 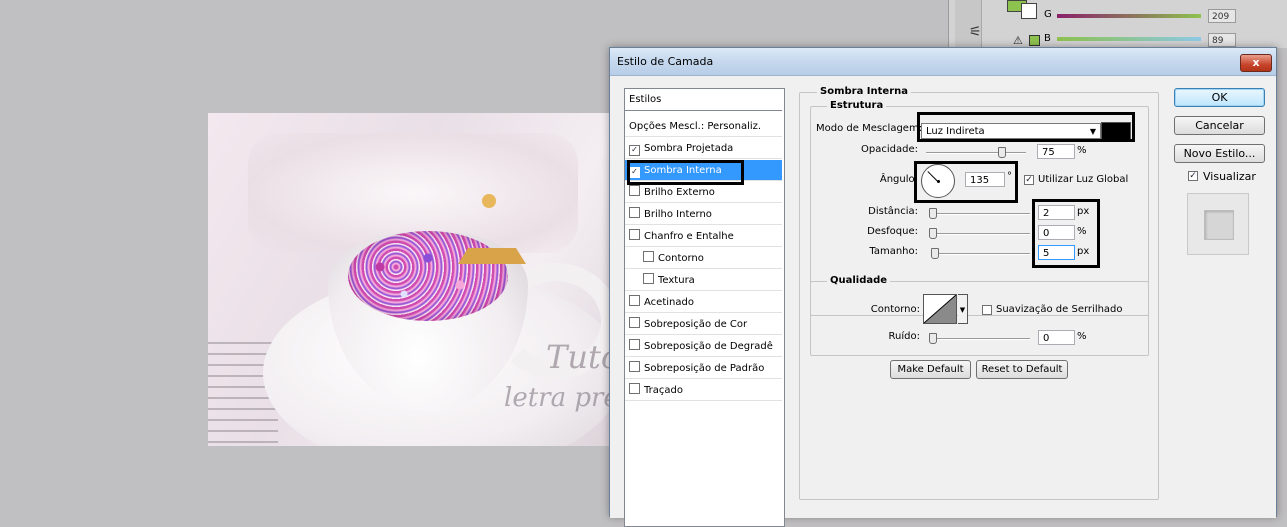 I want to click on contour-dropdown-button: ▼, so click(x=963, y=309).